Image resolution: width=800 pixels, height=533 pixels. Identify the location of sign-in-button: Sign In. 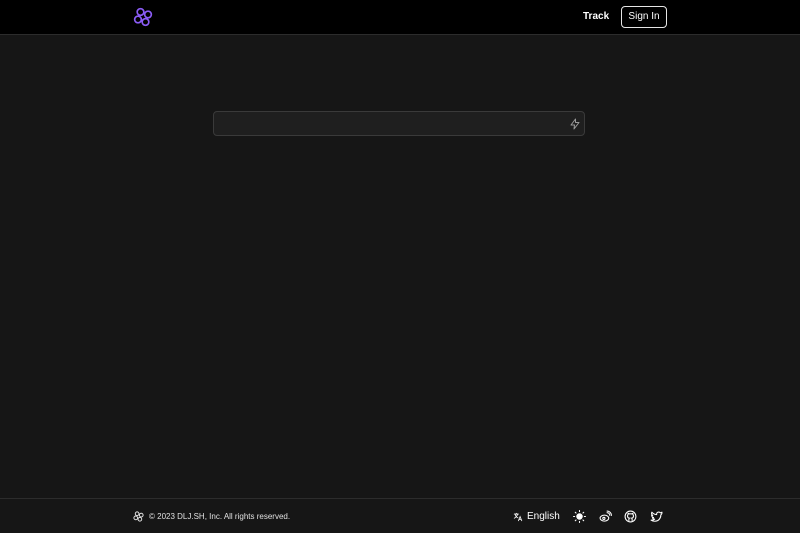
(644, 17).